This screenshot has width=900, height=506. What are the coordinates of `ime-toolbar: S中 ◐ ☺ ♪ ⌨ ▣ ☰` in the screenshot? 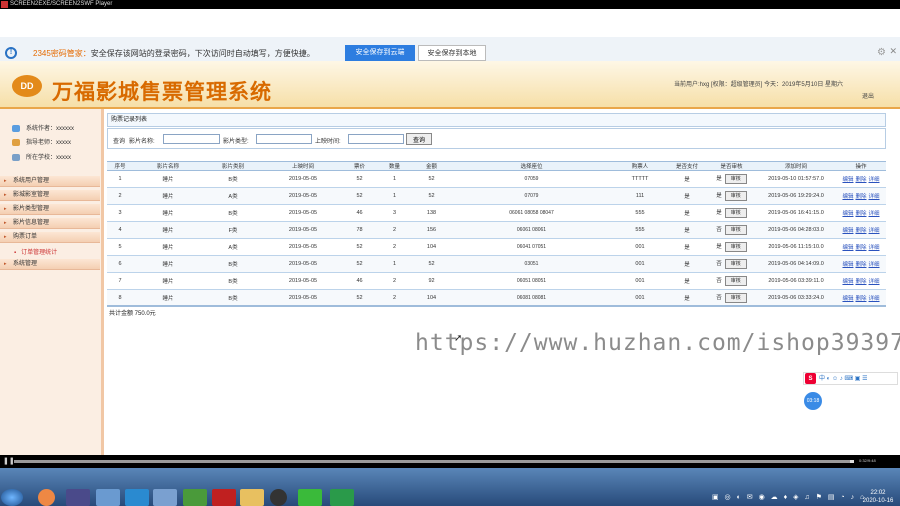 It's located at (850, 378).